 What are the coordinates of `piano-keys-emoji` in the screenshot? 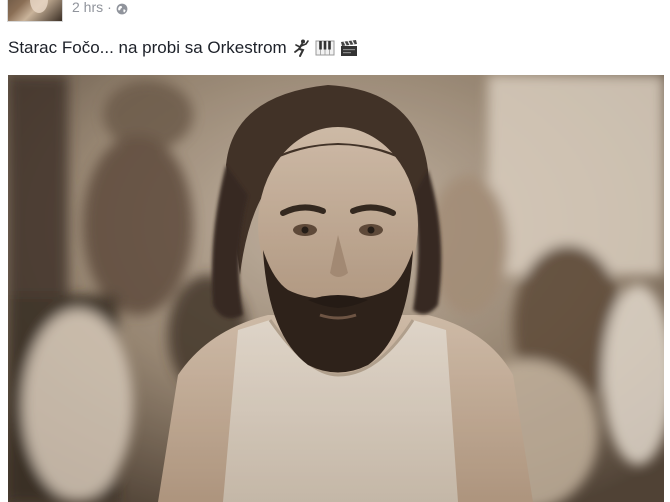 It's located at (325, 48).